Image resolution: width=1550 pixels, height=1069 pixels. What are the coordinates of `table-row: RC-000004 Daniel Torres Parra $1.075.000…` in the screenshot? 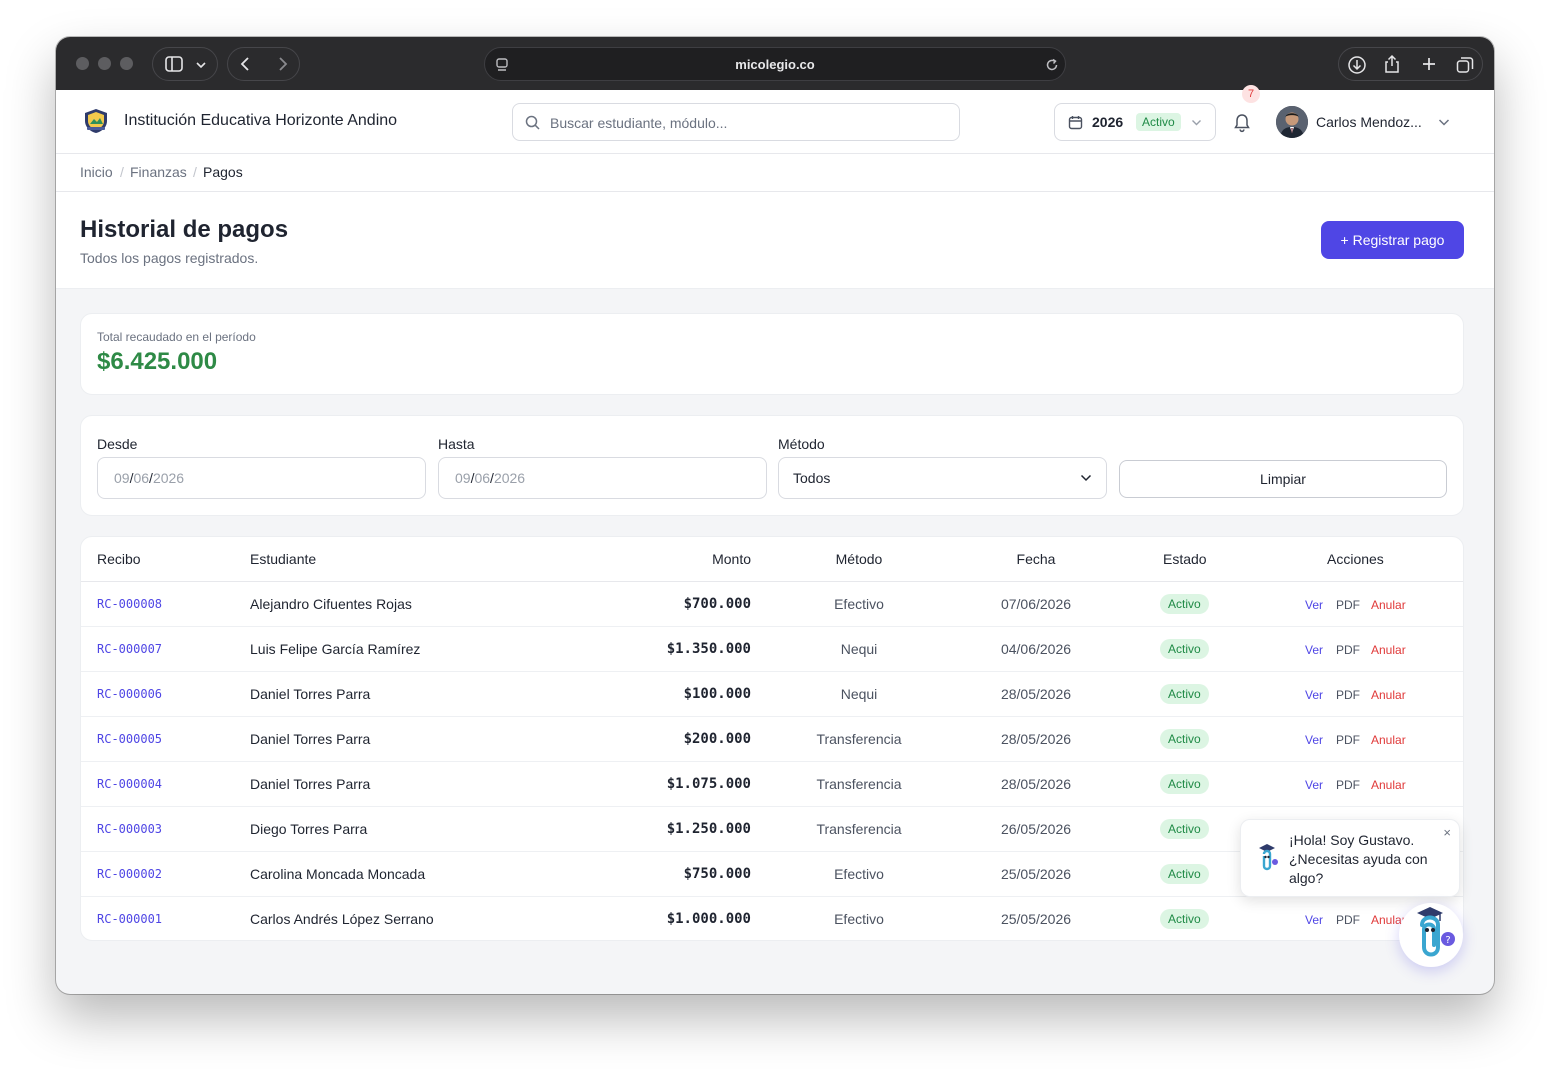 It's located at (772, 784).